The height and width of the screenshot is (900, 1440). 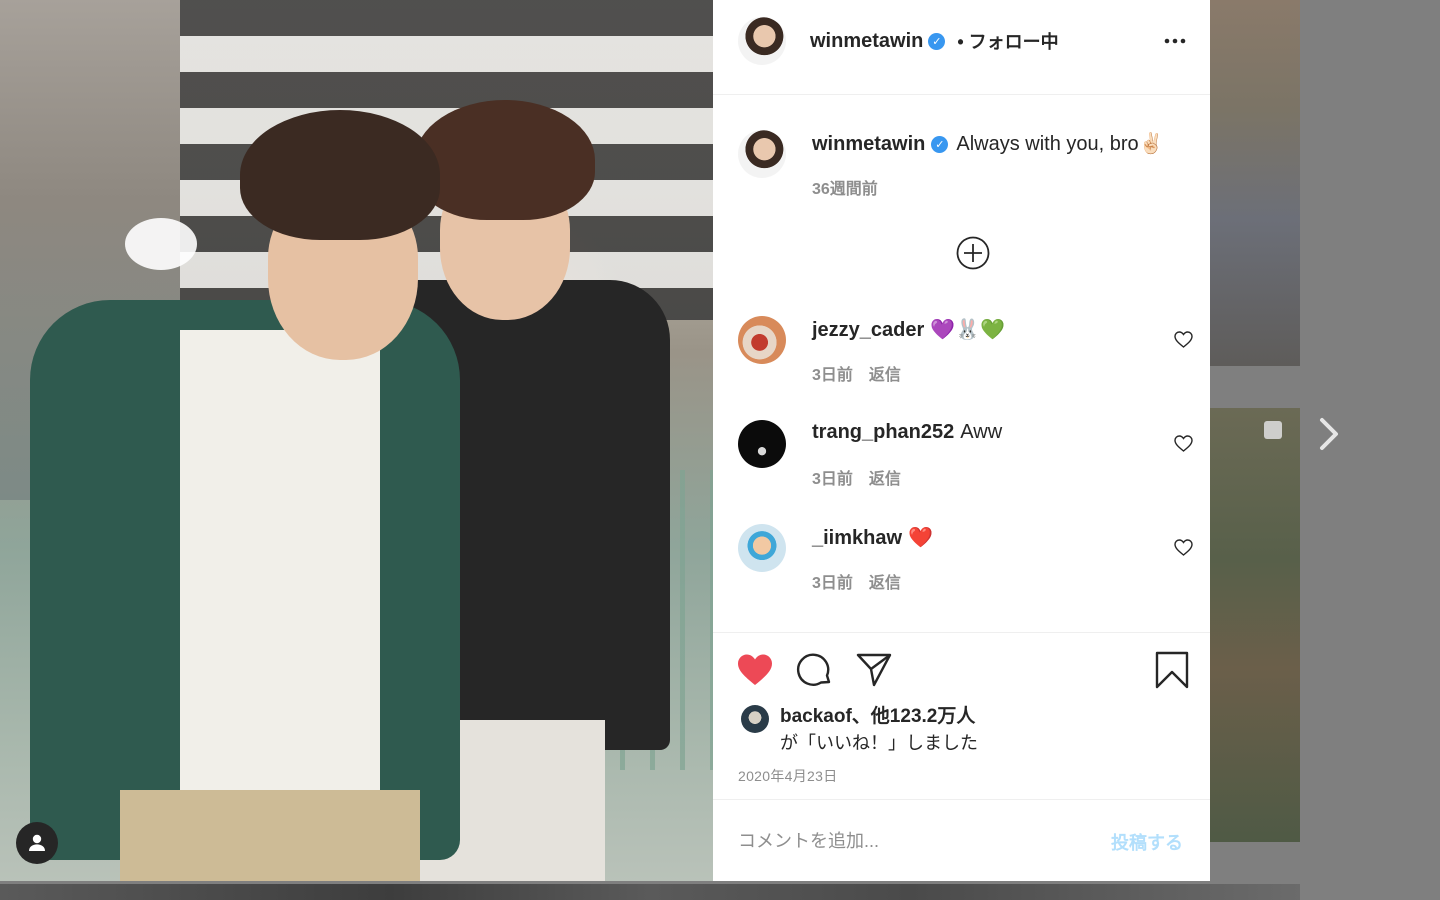 What do you see at coordinates (755, 670) in the screenshot?
I see `like-heart-icon` at bounding box center [755, 670].